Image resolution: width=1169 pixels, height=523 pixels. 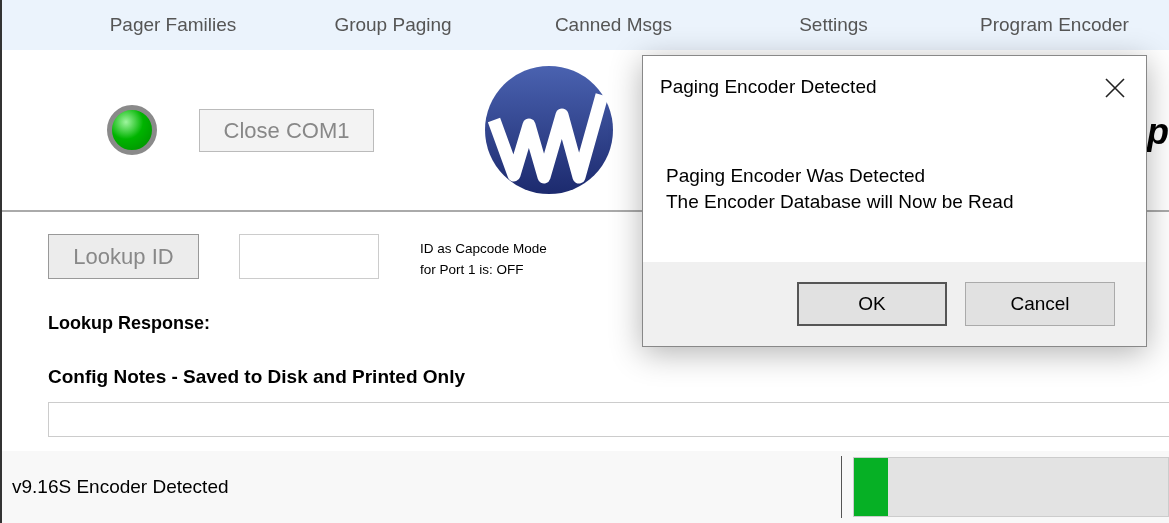 What do you see at coordinates (393, 25) in the screenshot?
I see `menu-item: Group Paging` at bounding box center [393, 25].